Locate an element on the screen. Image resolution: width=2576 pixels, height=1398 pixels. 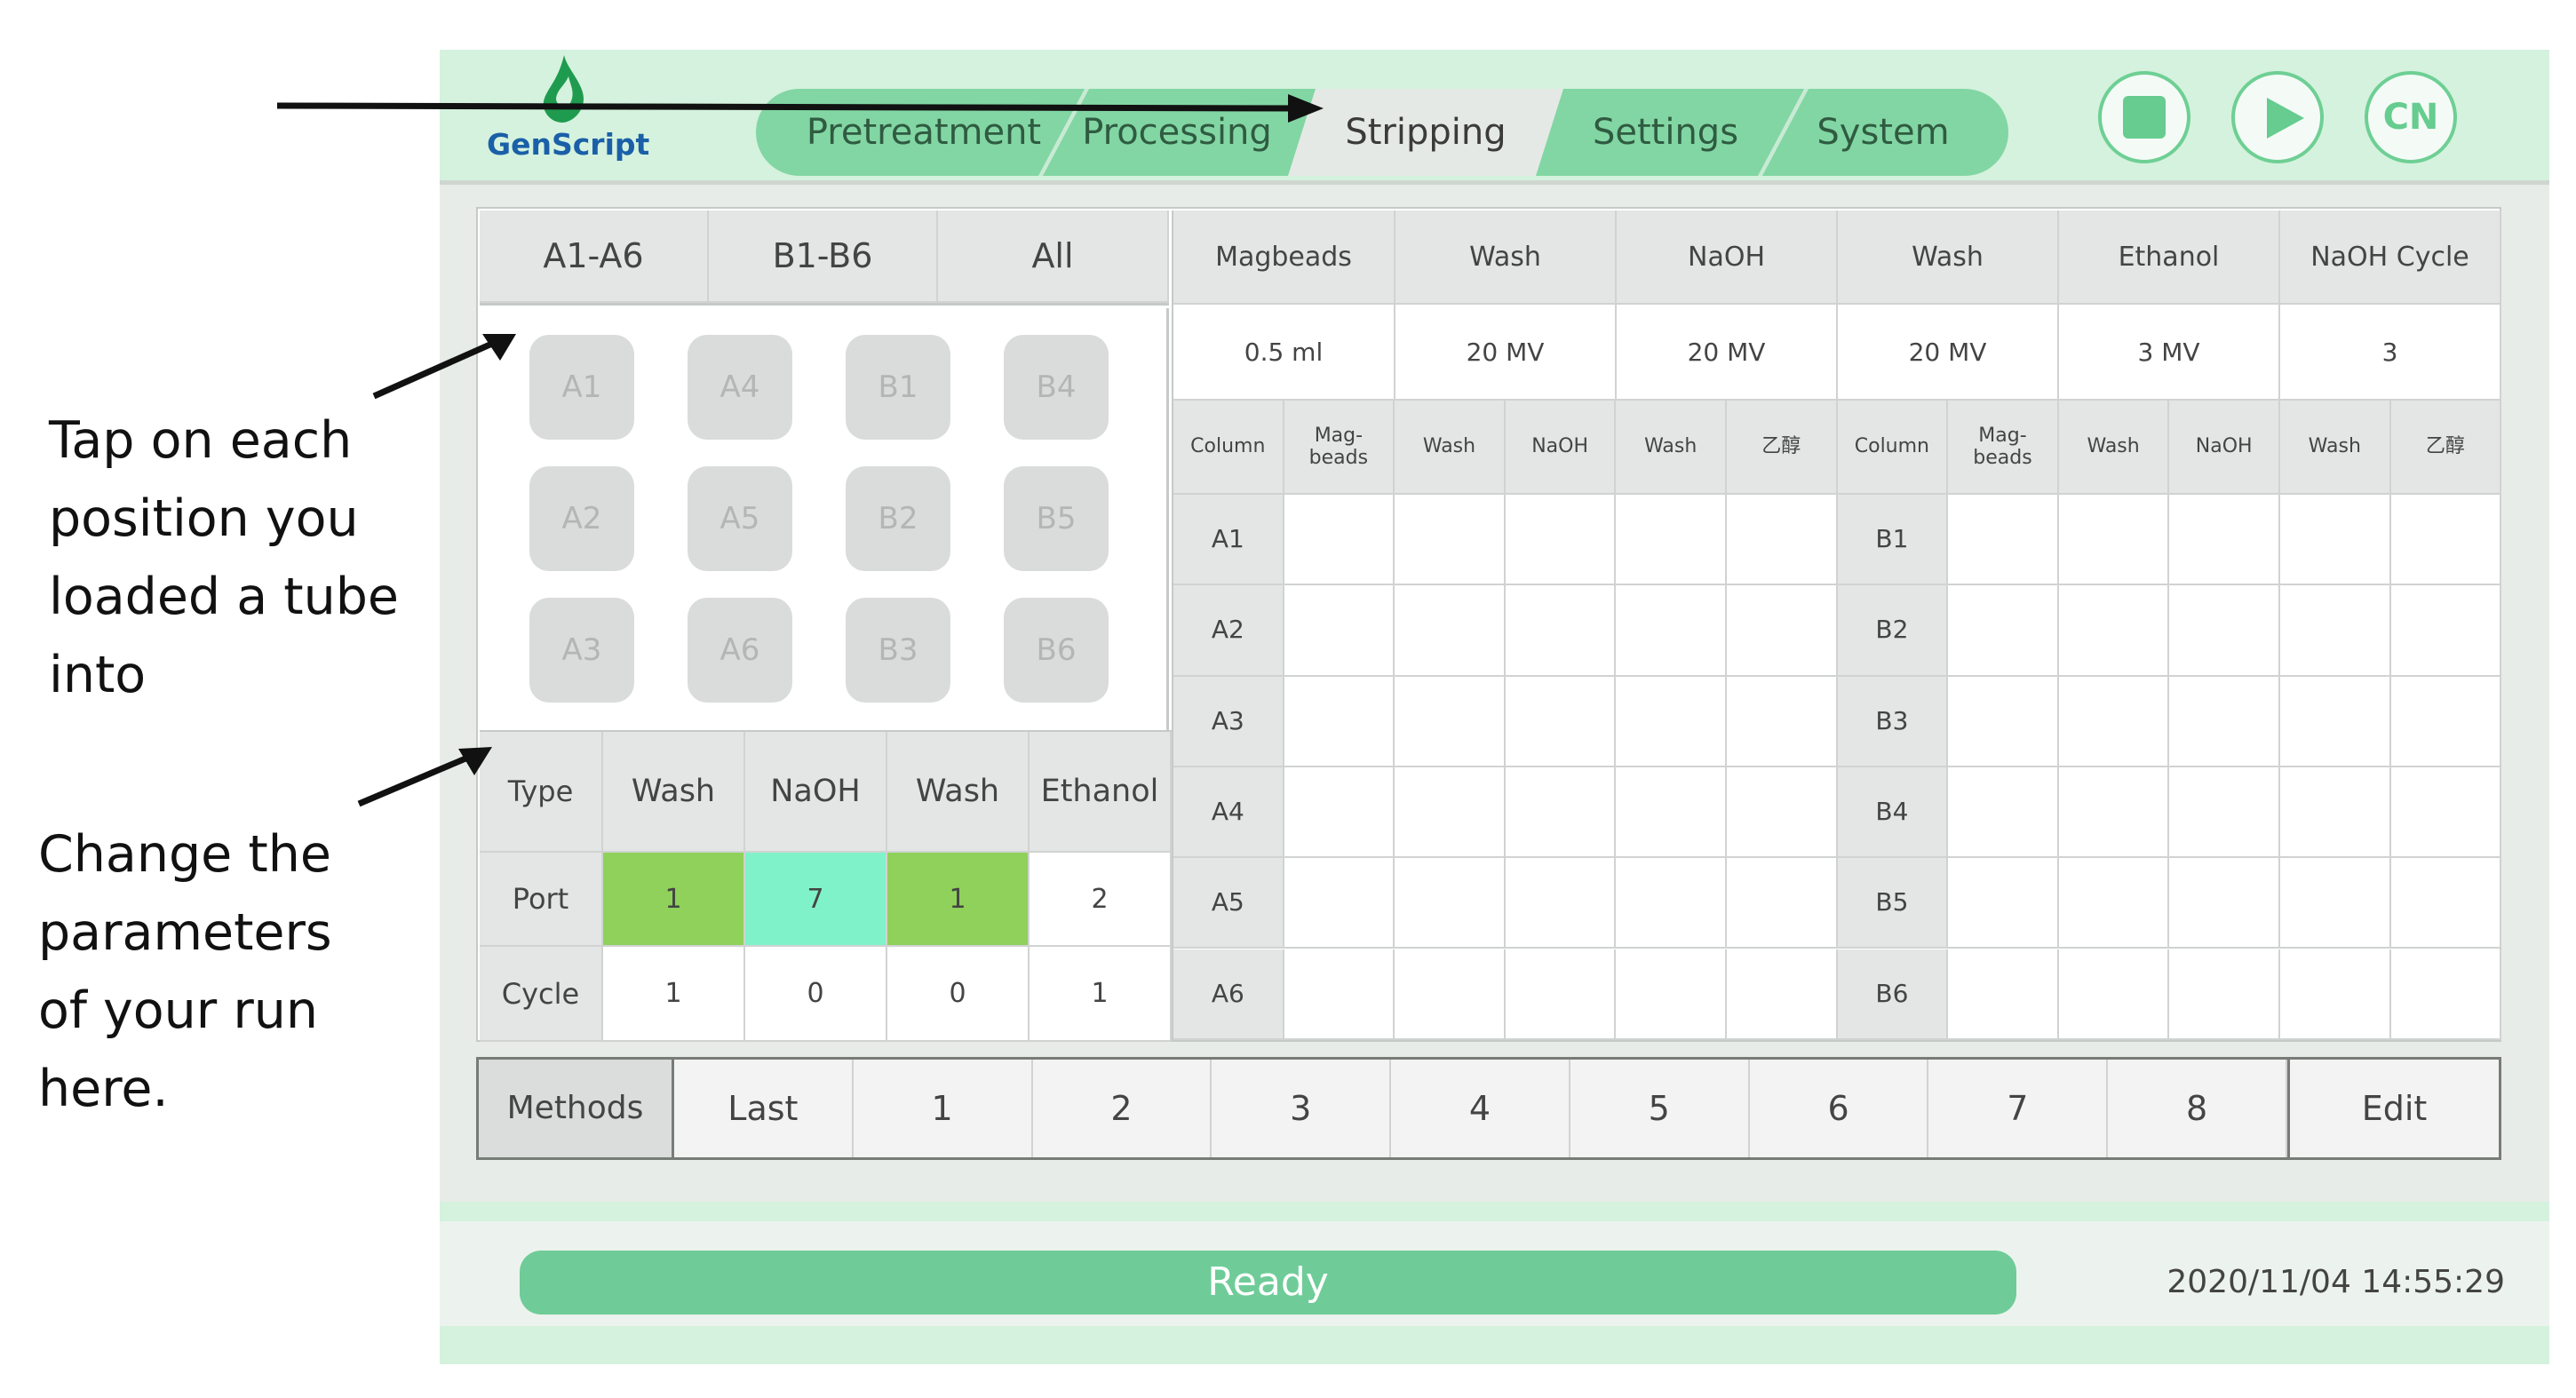
grid-row-label: B1 is located at coordinates (1893, 541).